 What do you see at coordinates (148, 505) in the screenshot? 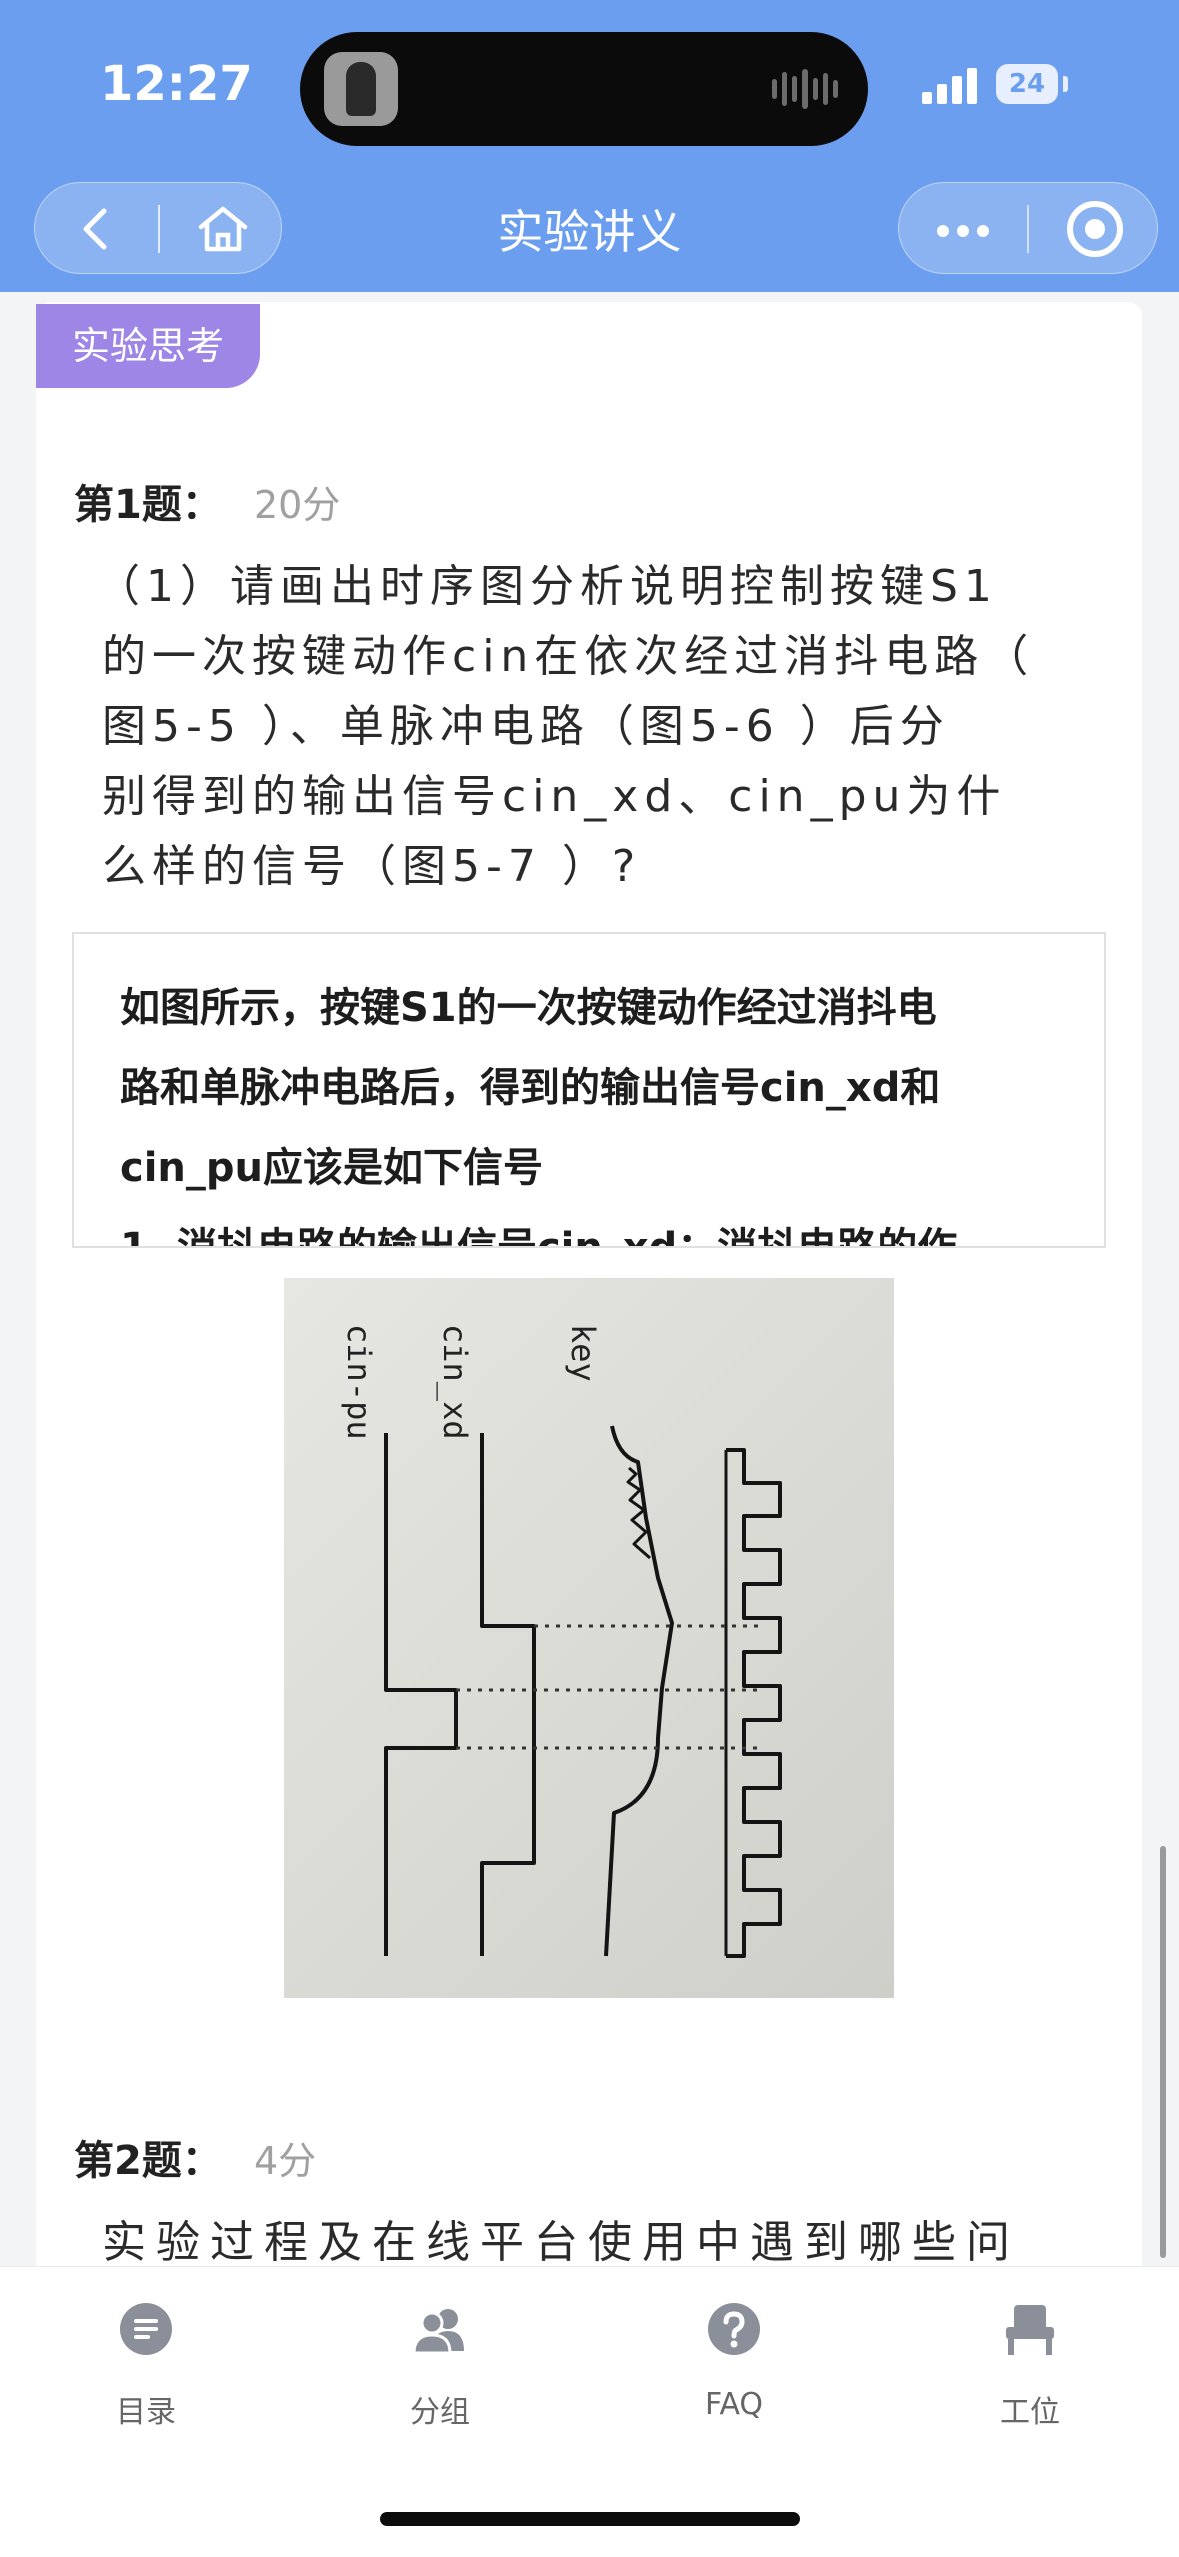
I see `question-1-label: 第1题：` at bounding box center [148, 505].